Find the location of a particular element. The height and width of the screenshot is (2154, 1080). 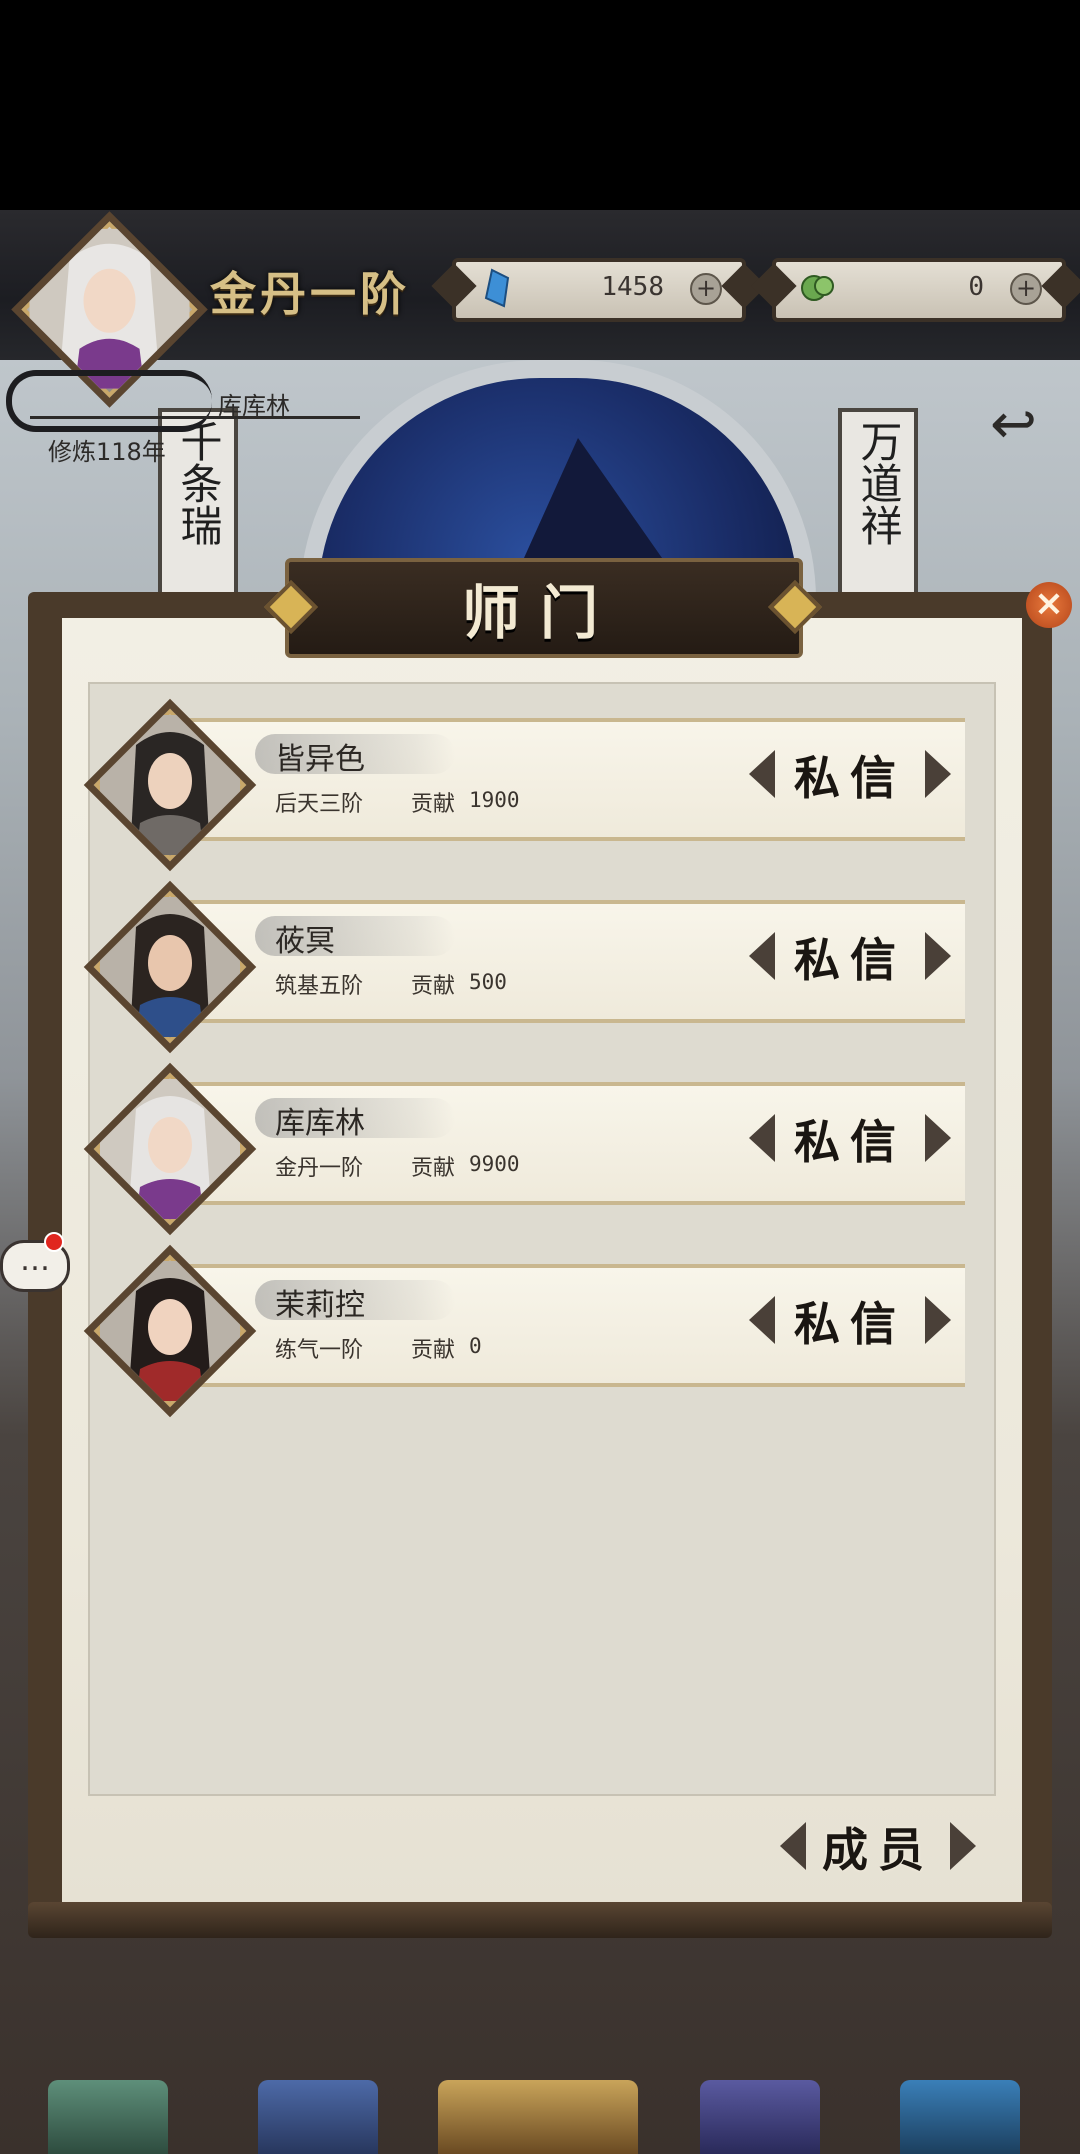

left-couplet-text: 千条瑞 is located at coordinates (198, 483).